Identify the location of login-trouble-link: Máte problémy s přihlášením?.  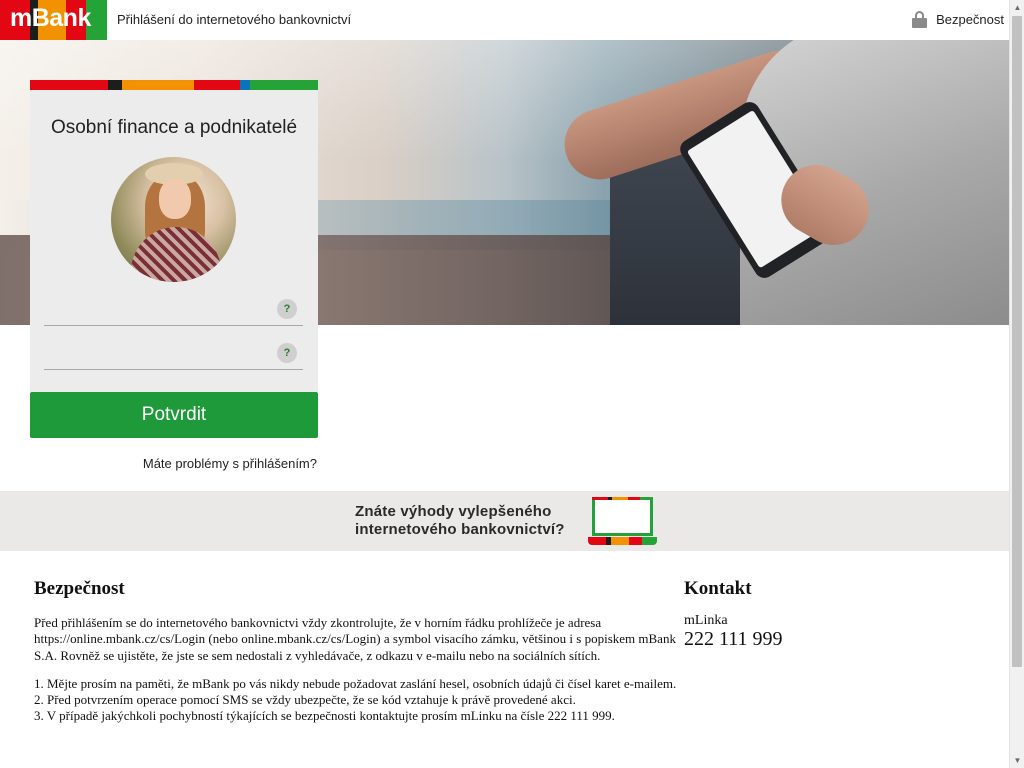
(230, 463).